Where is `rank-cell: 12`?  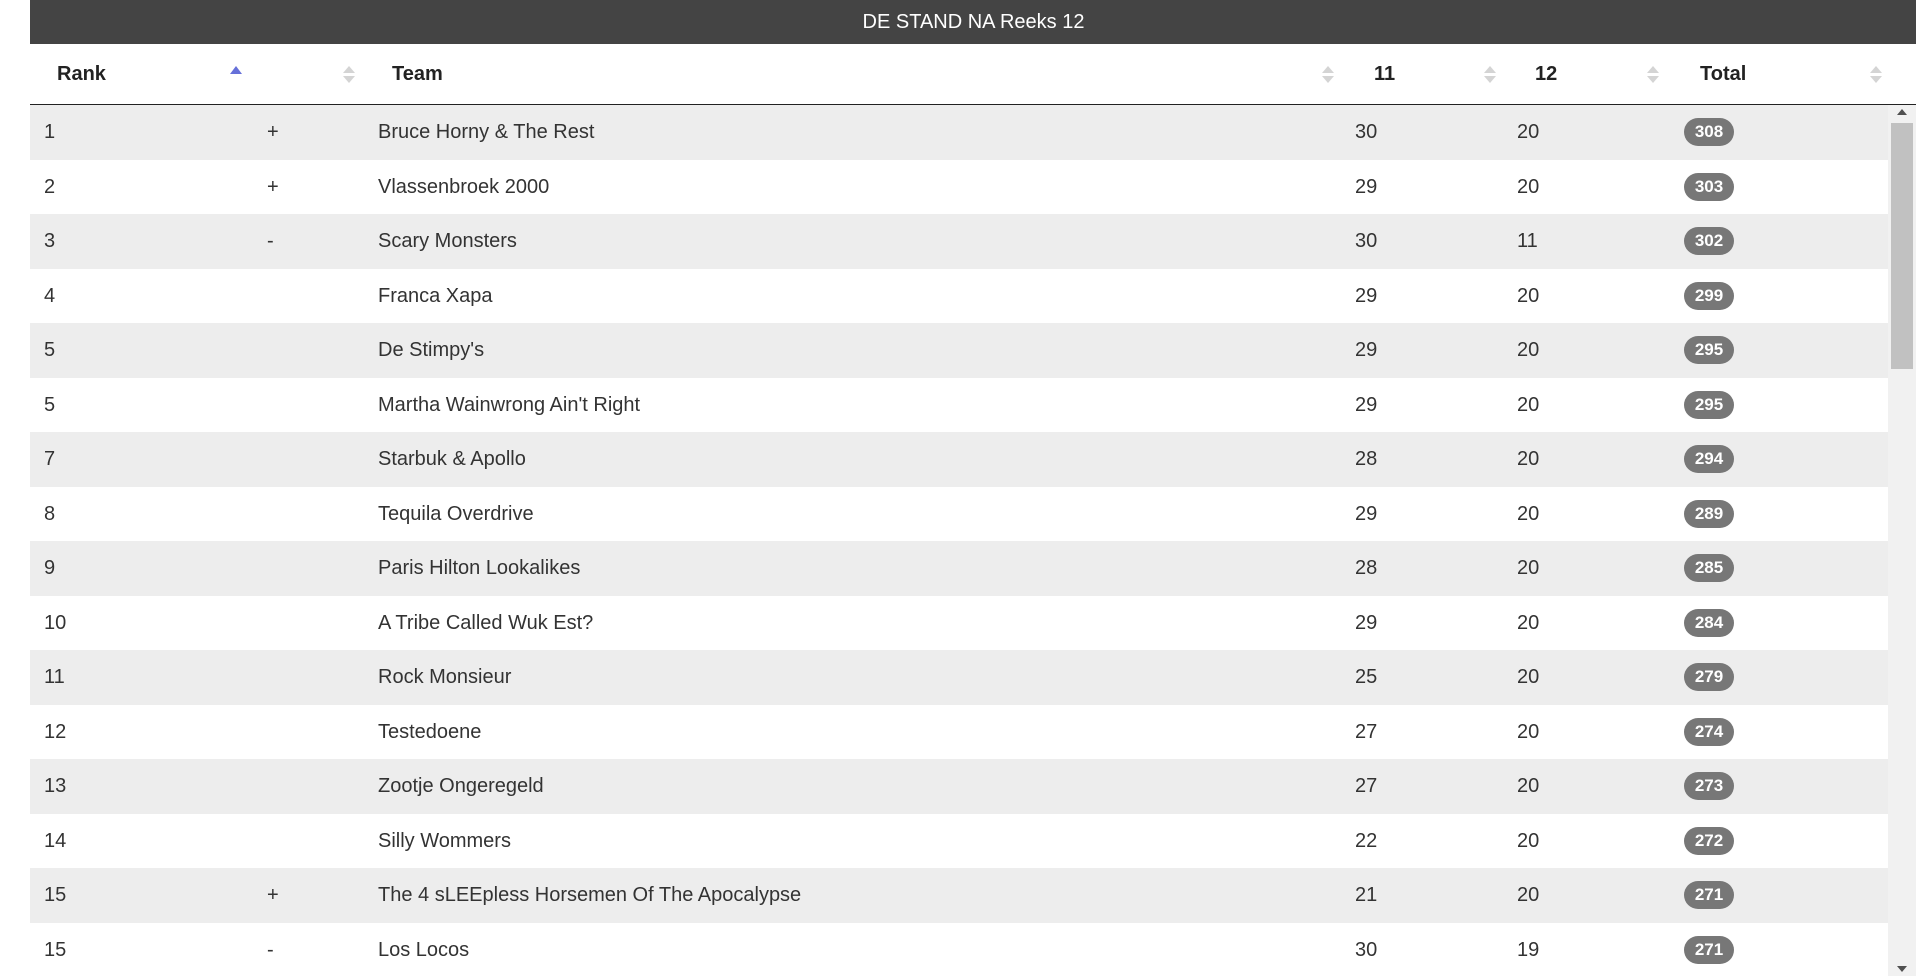
rank-cell: 12 is located at coordinates (55, 732).